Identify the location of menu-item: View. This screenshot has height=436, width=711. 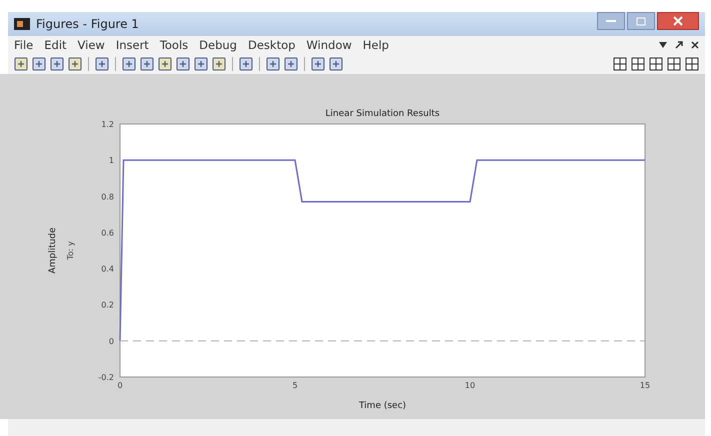
(91, 45).